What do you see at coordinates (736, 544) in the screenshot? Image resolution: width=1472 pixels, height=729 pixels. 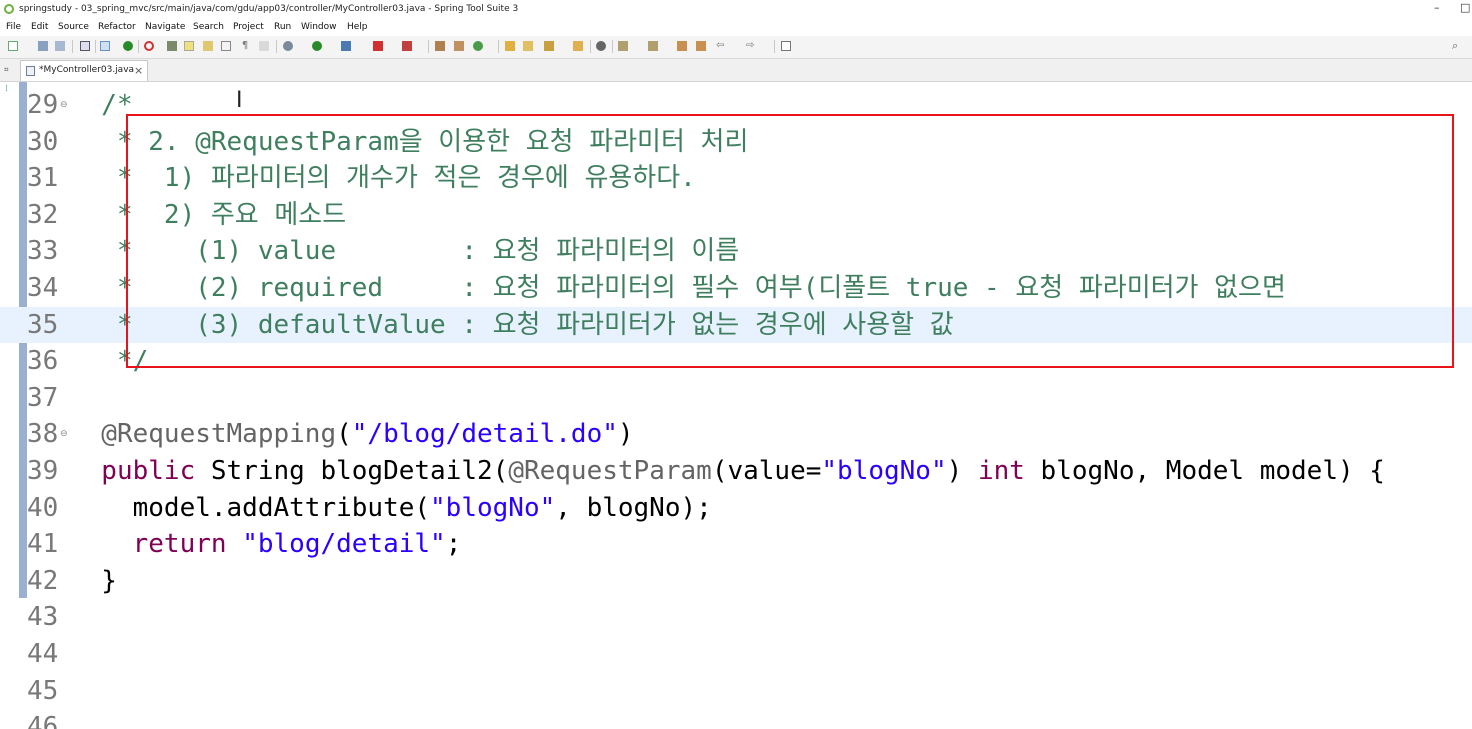 I see `code-line: 41 return "blog/detail";` at bounding box center [736, 544].